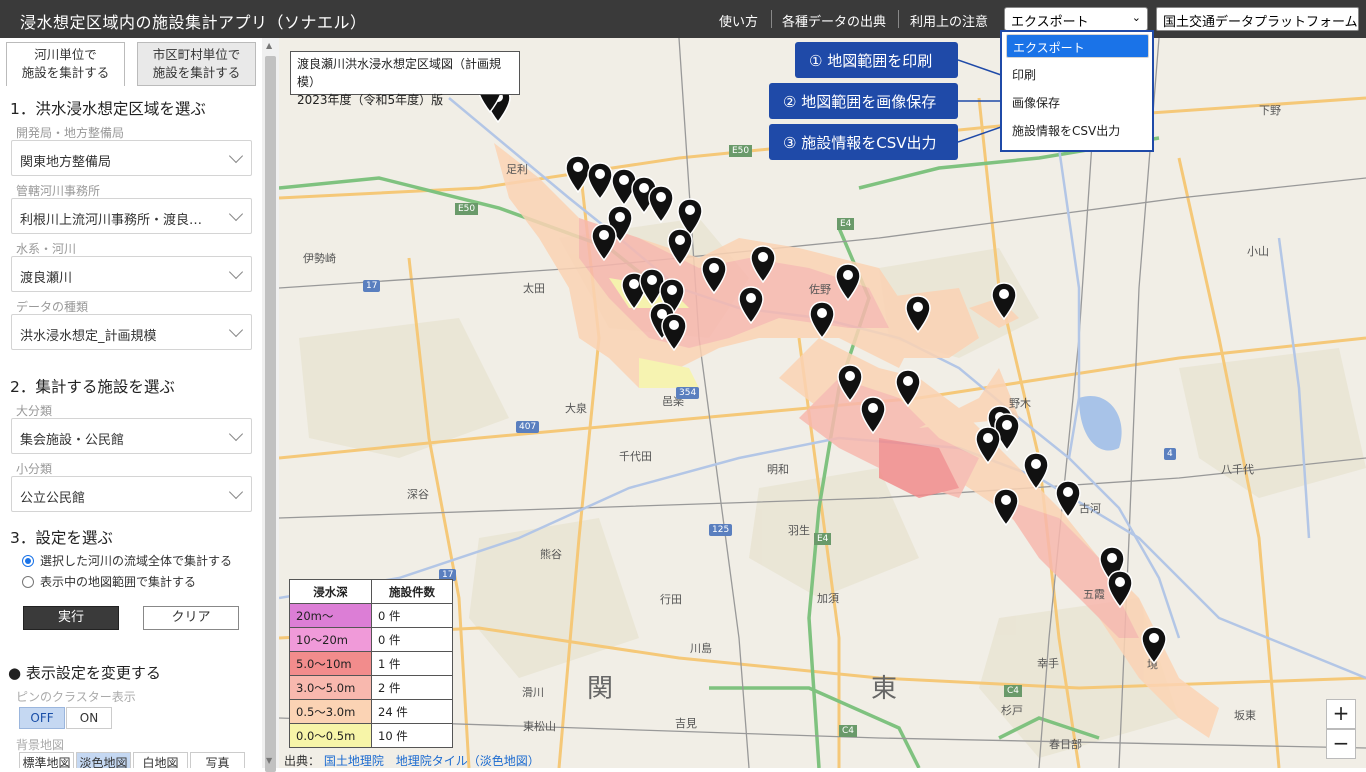 This screenshot has width=1366, height=772. Describe the element at coordinates (131, 494) in the screenshot. I see `minor-category-select: 公立公民館` at that location.